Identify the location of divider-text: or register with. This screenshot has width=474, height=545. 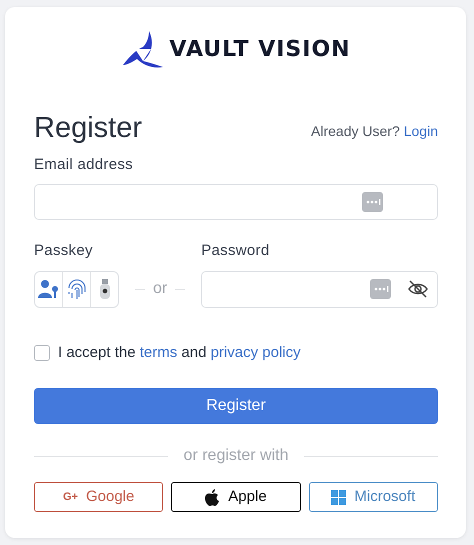
(236, 456).